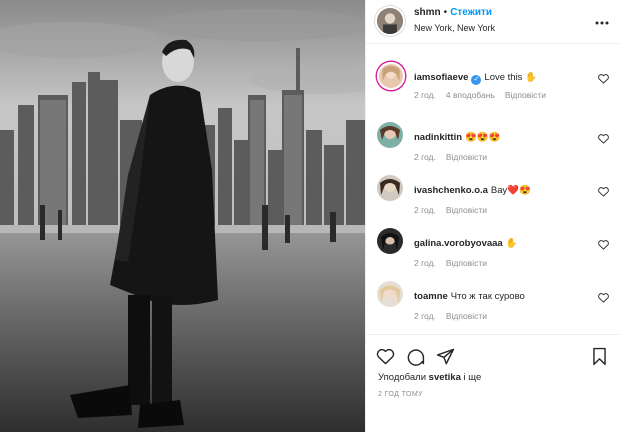 This screenshot has width=620, height=432. I want to click on author-avatar-image, so click(390, 21).